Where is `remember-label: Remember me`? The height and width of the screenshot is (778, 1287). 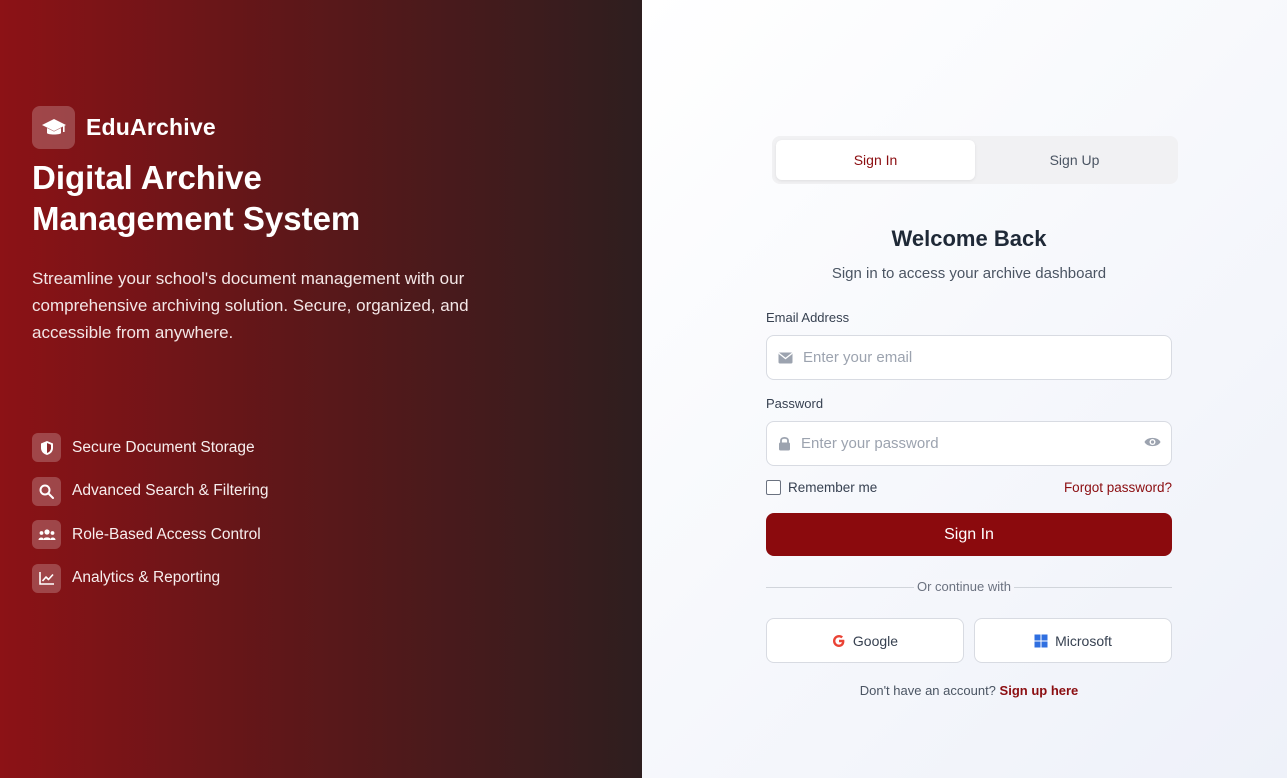
remember-label: Remember me is located at coordinates (833, 487).